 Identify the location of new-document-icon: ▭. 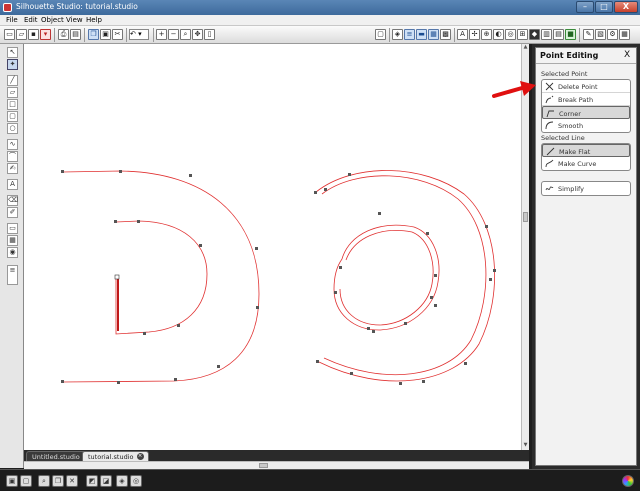
(9, 34).